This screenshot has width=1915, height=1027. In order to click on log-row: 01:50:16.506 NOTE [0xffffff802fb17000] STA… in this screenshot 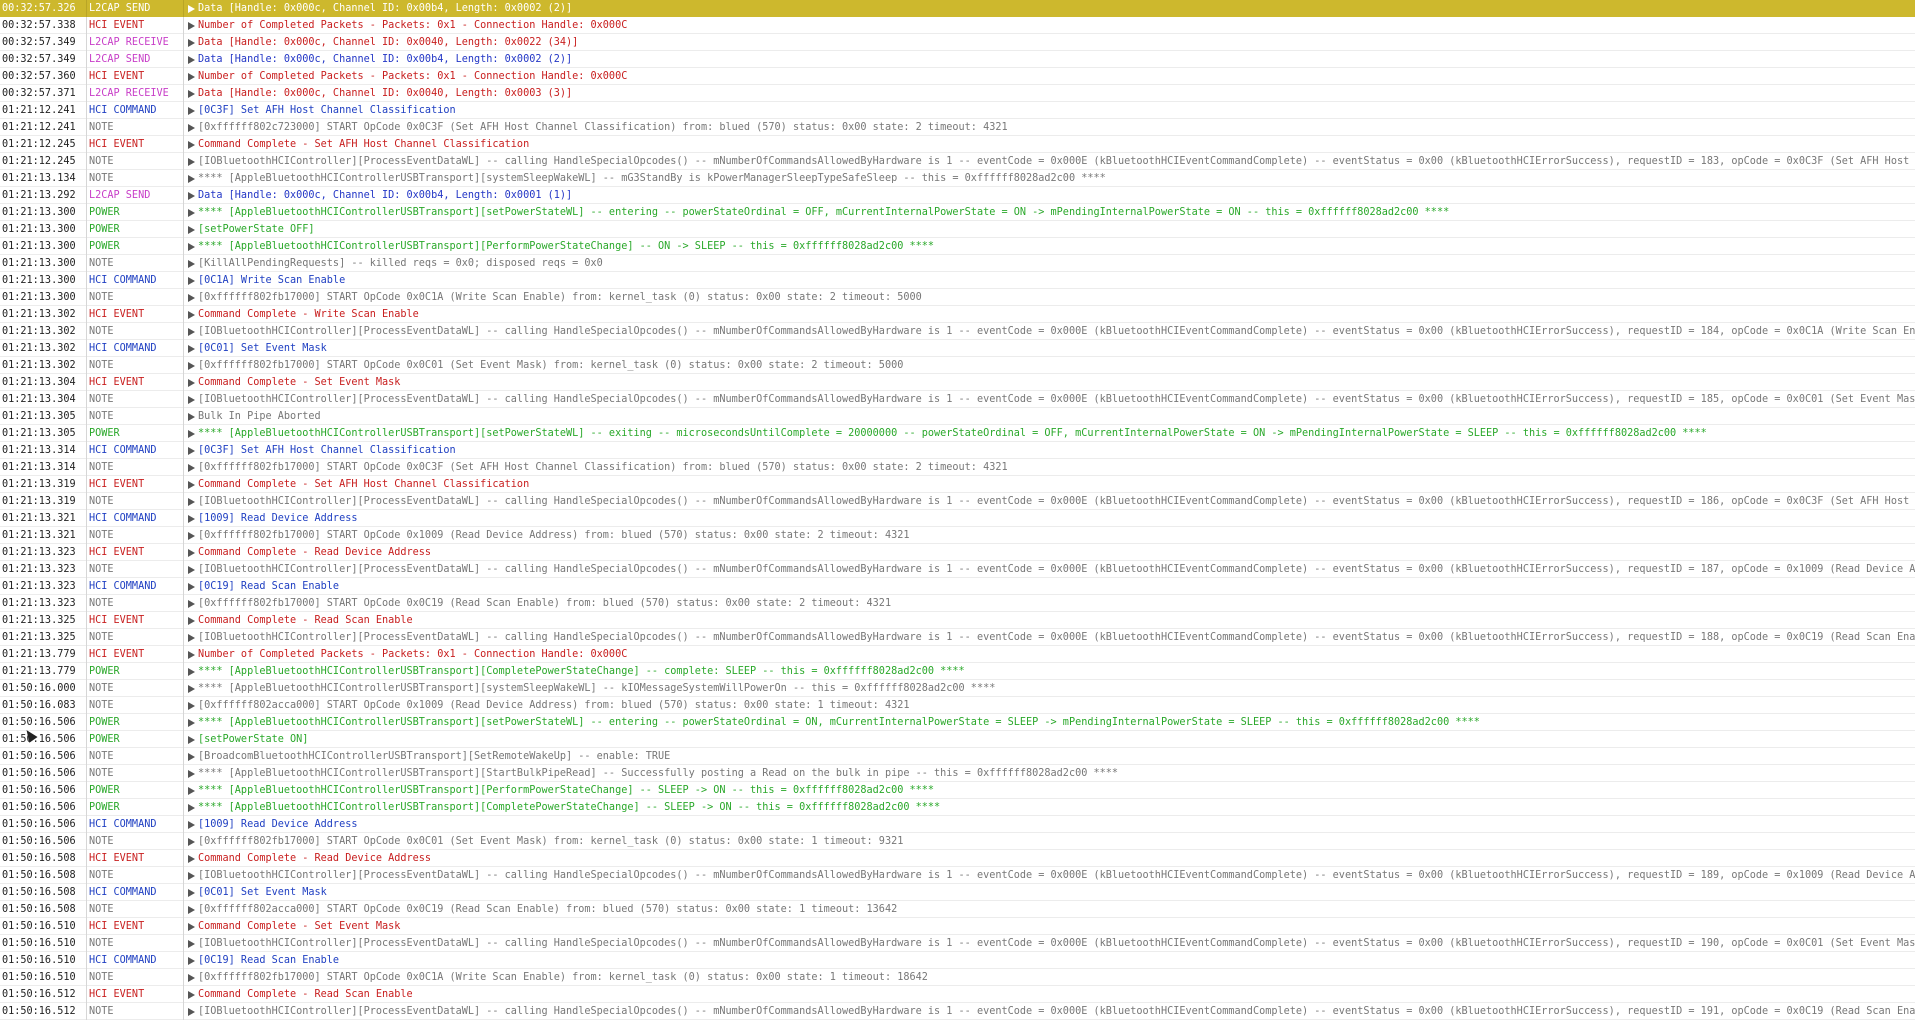, I will do `click(957, 841)`.